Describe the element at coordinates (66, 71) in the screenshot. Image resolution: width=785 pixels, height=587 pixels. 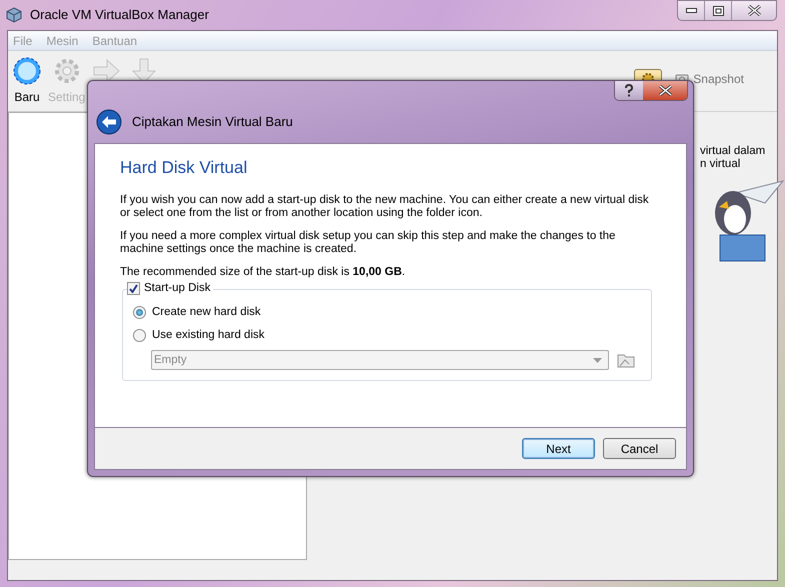
I see `gear-icon` at that location.